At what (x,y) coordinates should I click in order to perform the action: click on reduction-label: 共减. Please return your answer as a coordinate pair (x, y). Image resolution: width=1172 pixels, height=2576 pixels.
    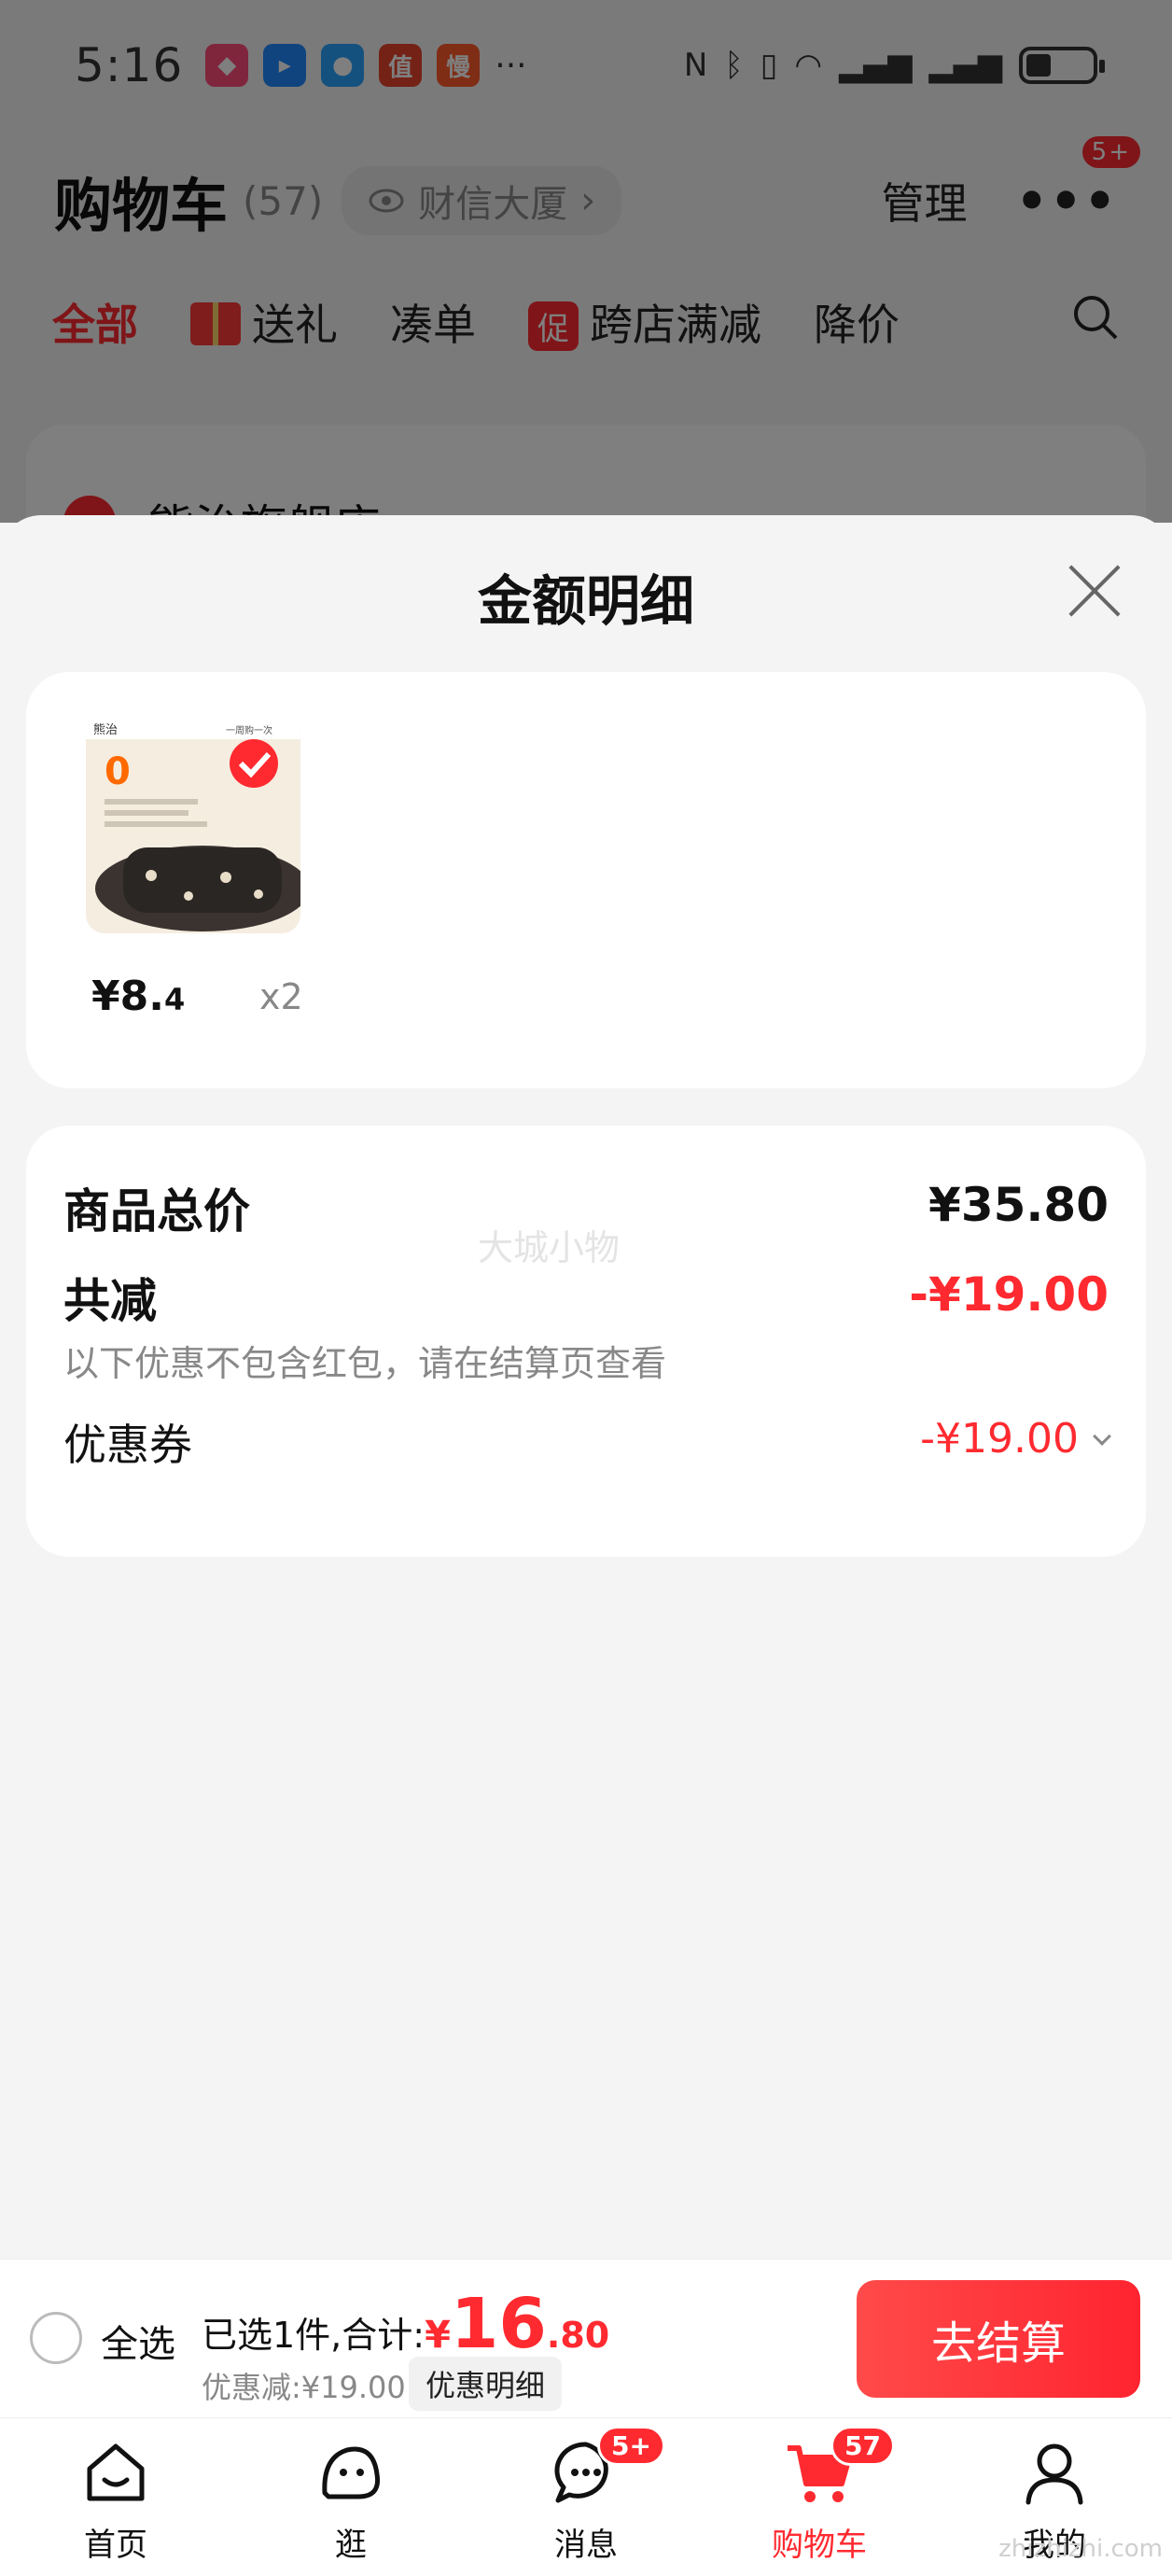
    Looking at the image, I should click on (110, 1301).